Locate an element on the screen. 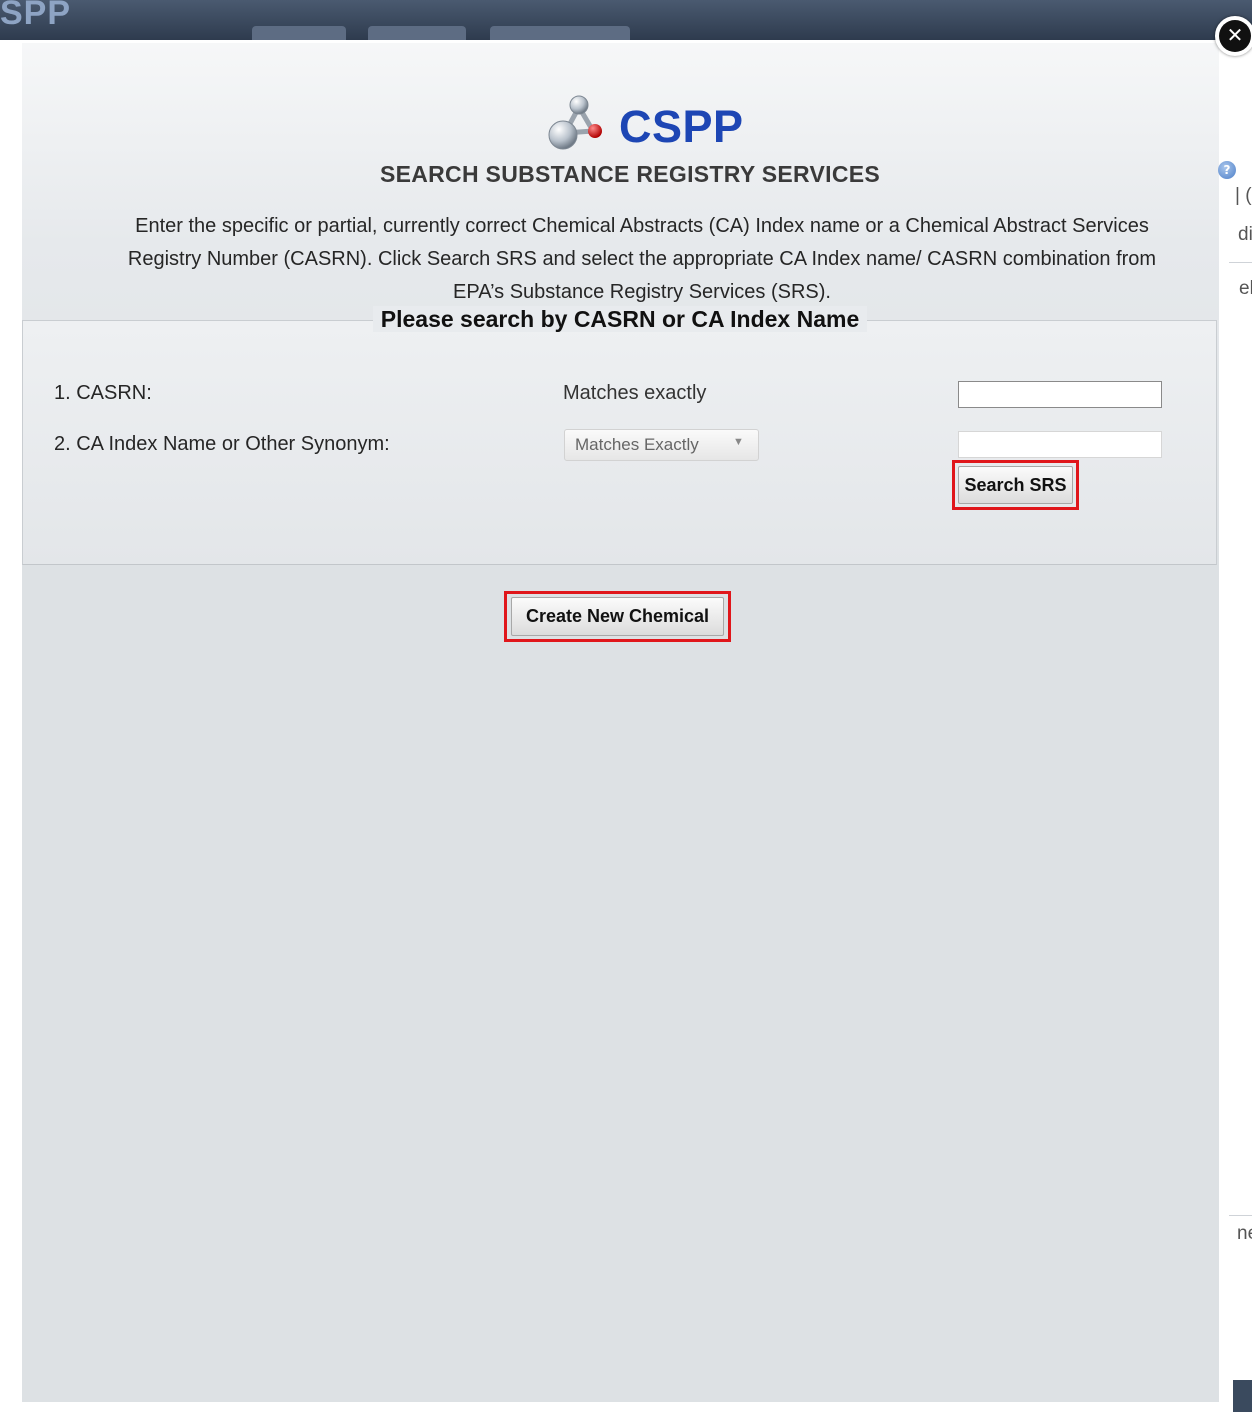 The width and height of the screenshot is (1252, 1412). search-legend-text: Please search by CASRN or CA Index Name is located at coordinates (620, 319).